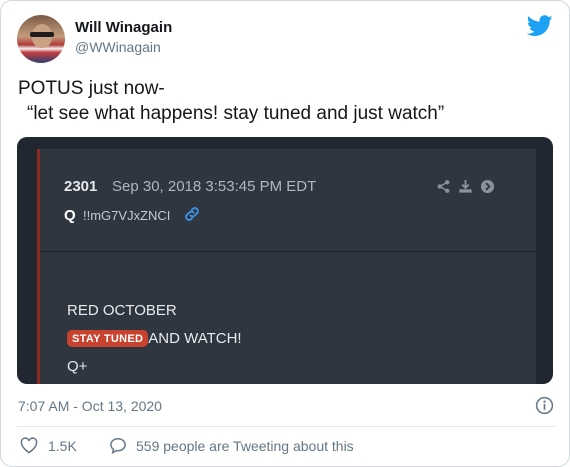  Describe the element at coordinates (29, 445) in the screenshot. I see `heart-icon` at that location.